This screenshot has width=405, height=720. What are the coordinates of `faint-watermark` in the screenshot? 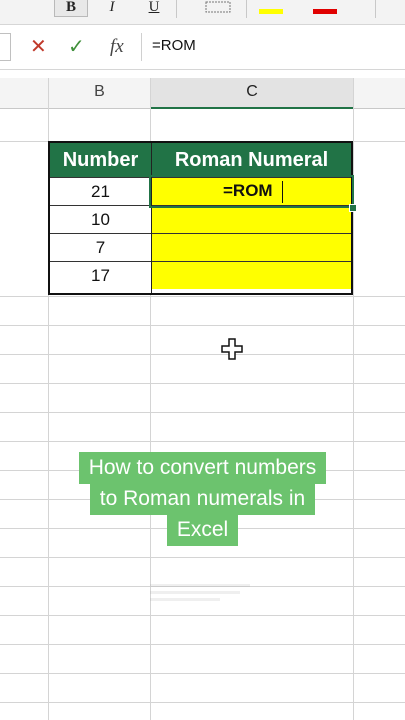 It's located at (202, 595).